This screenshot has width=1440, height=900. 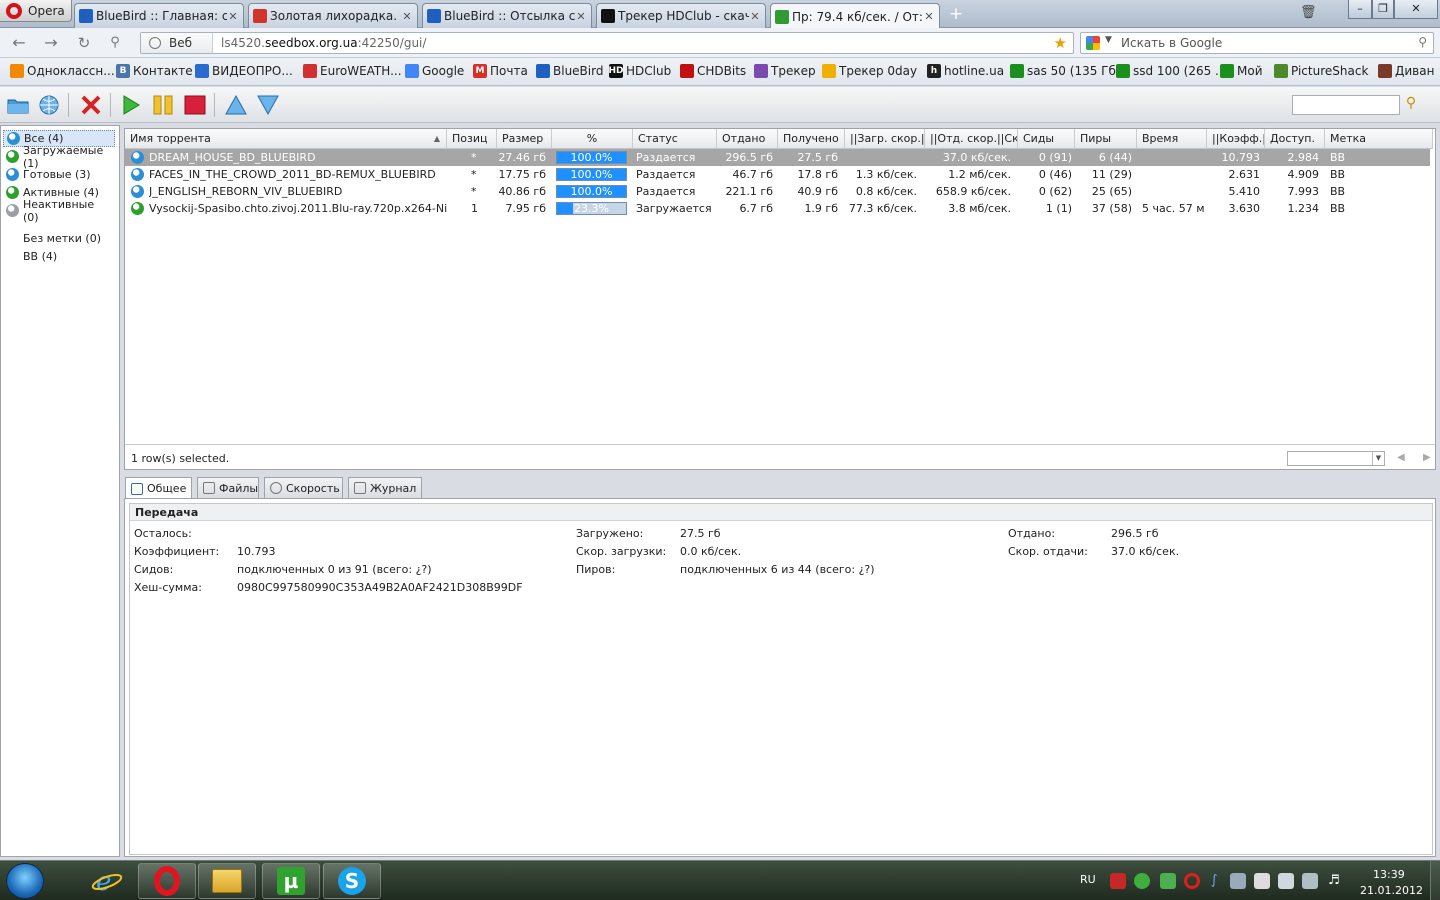 What do you see at coordinates (965, 71) in the screenshot?
I see `bookmark-item: h hotline.ua` at bounding box center [965, 71].